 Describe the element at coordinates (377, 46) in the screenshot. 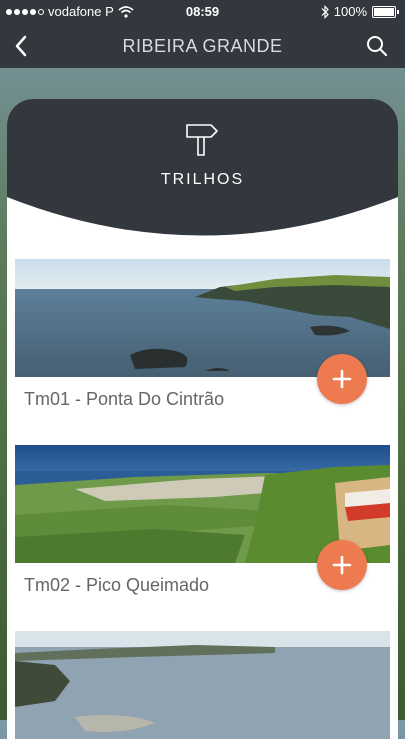

I see `search-icon` at that location.